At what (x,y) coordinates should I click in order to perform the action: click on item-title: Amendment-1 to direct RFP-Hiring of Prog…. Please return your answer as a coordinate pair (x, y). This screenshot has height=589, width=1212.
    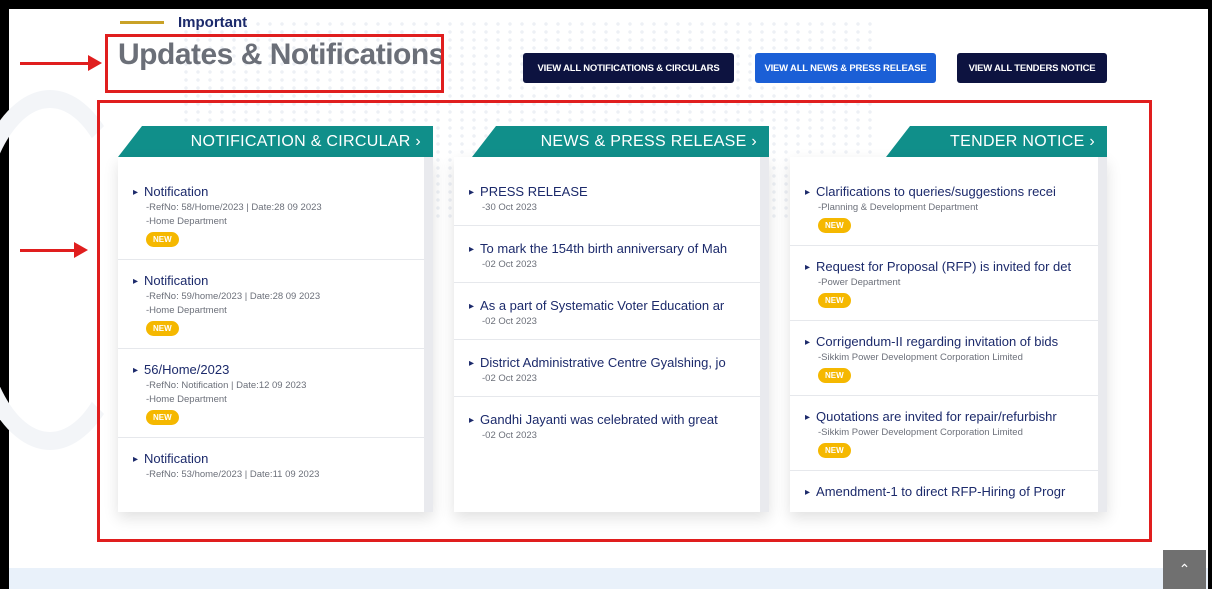
    Looking at the image, I should click on (949, 491).